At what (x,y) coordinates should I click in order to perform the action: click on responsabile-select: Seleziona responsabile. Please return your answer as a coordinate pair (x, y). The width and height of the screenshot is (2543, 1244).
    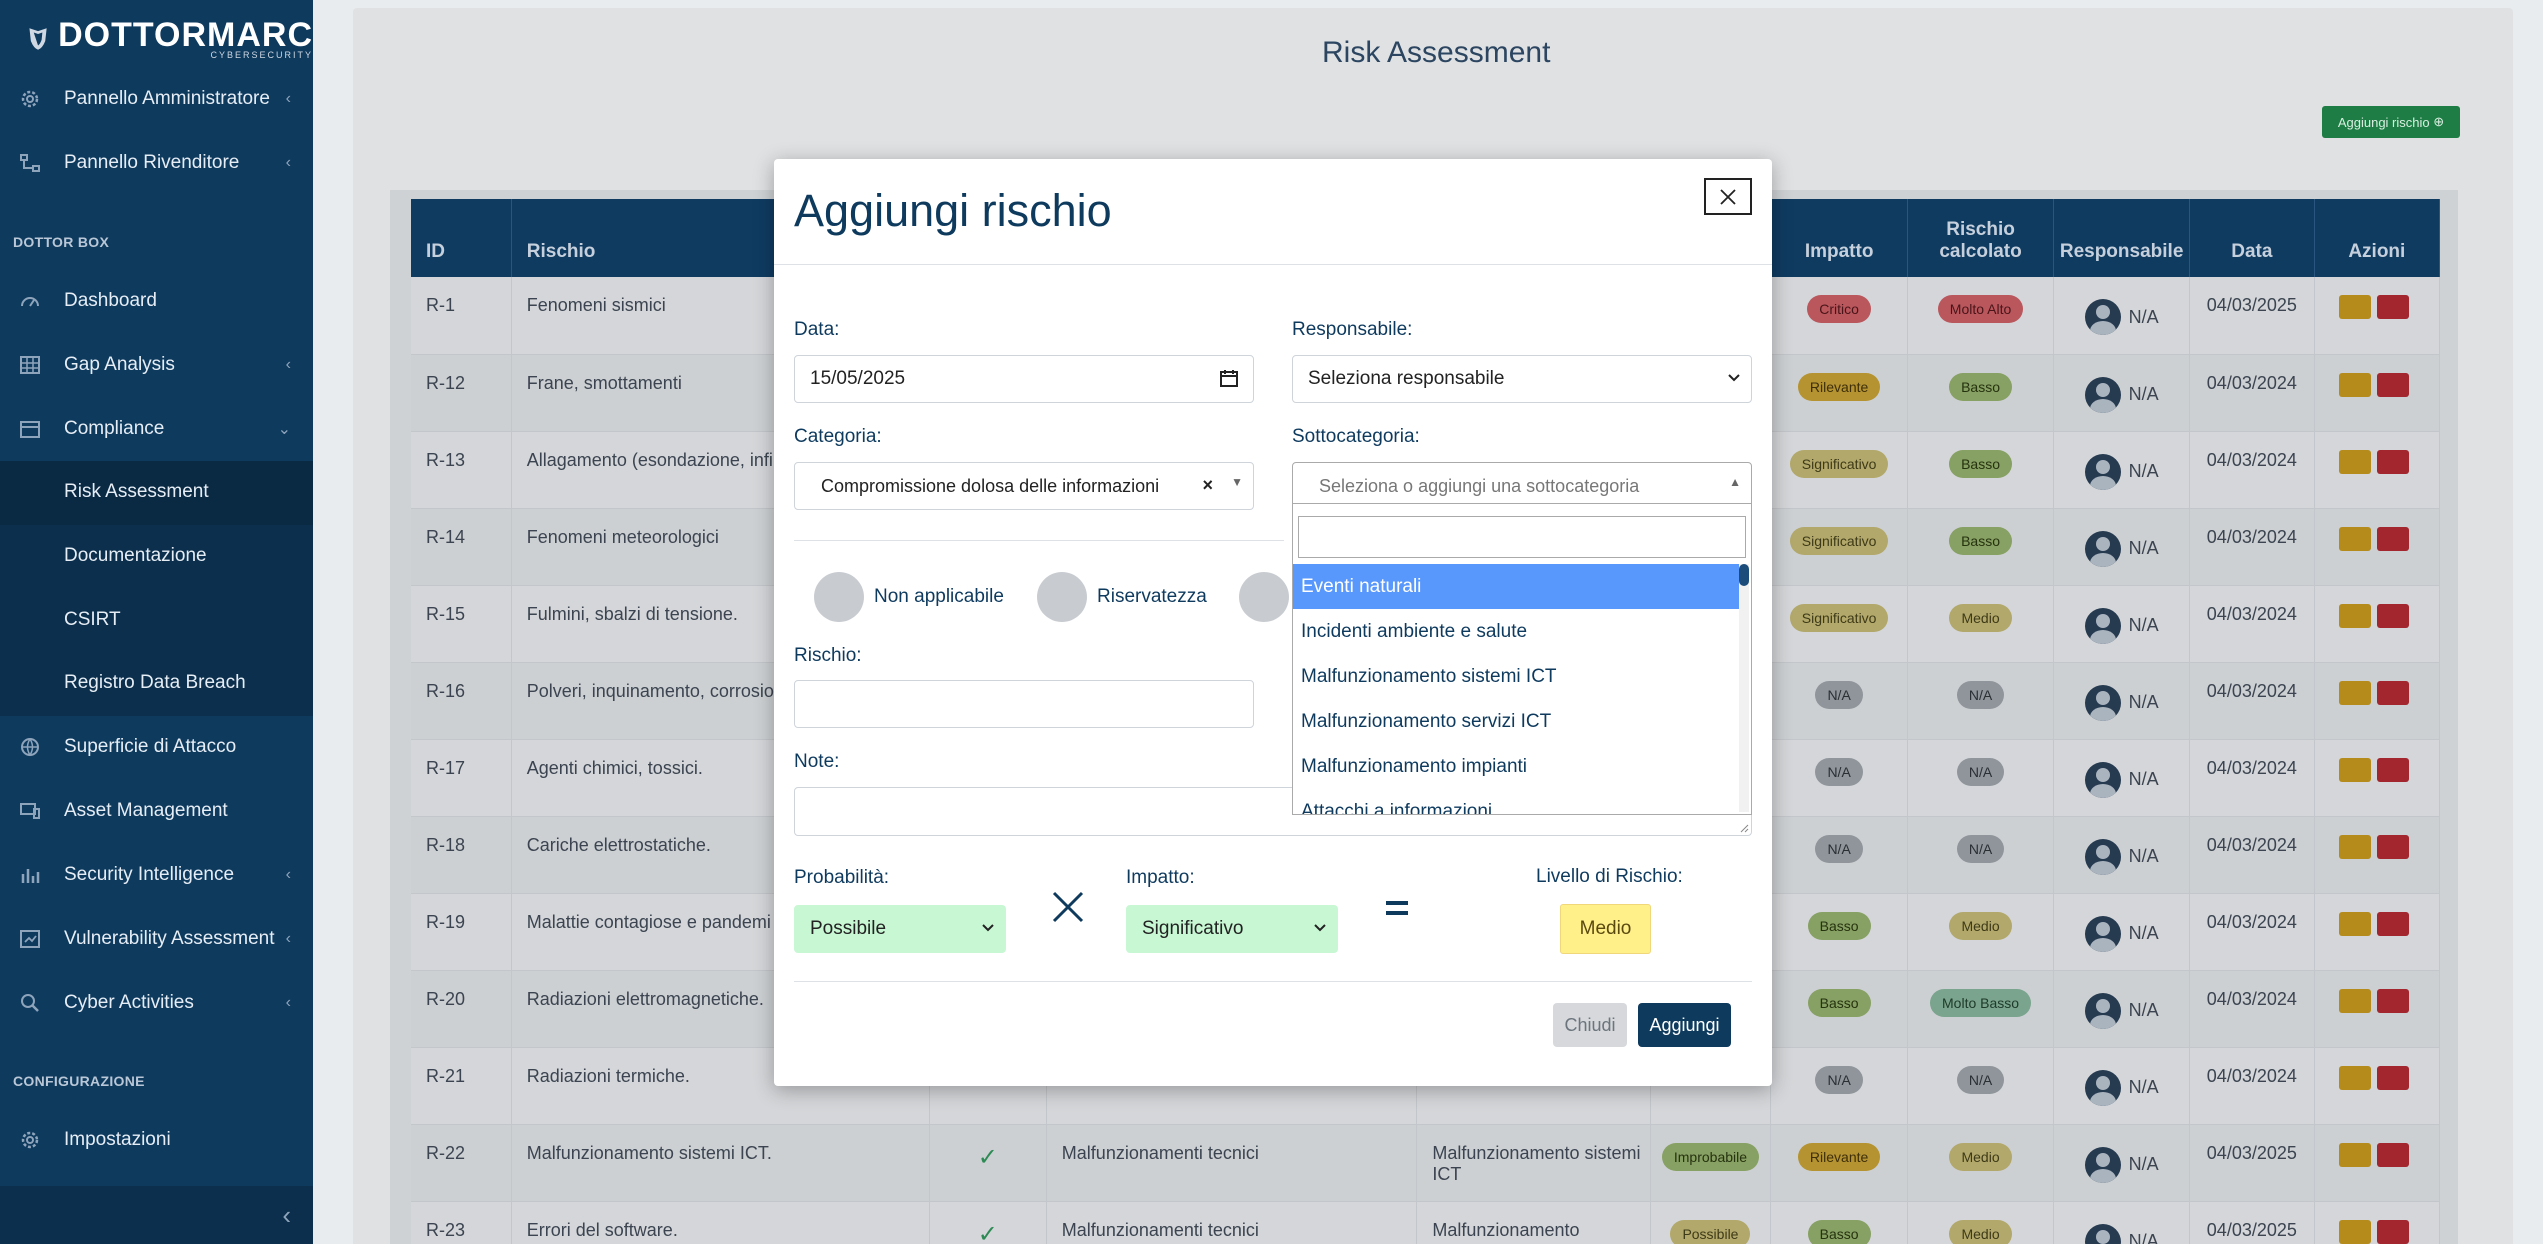
    Looking at the image, I should click on (1522, 379).